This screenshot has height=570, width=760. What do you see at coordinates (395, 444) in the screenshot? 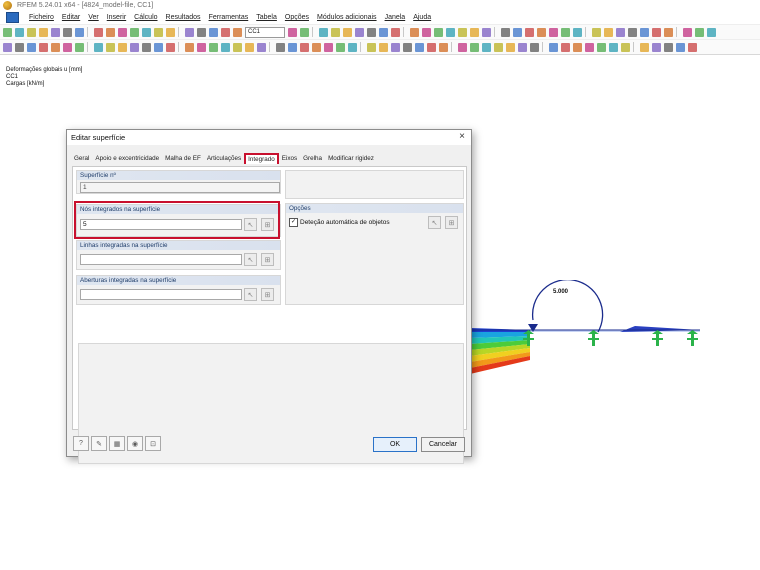
I see `ok-button: OK` at bounding box center [395, 444].